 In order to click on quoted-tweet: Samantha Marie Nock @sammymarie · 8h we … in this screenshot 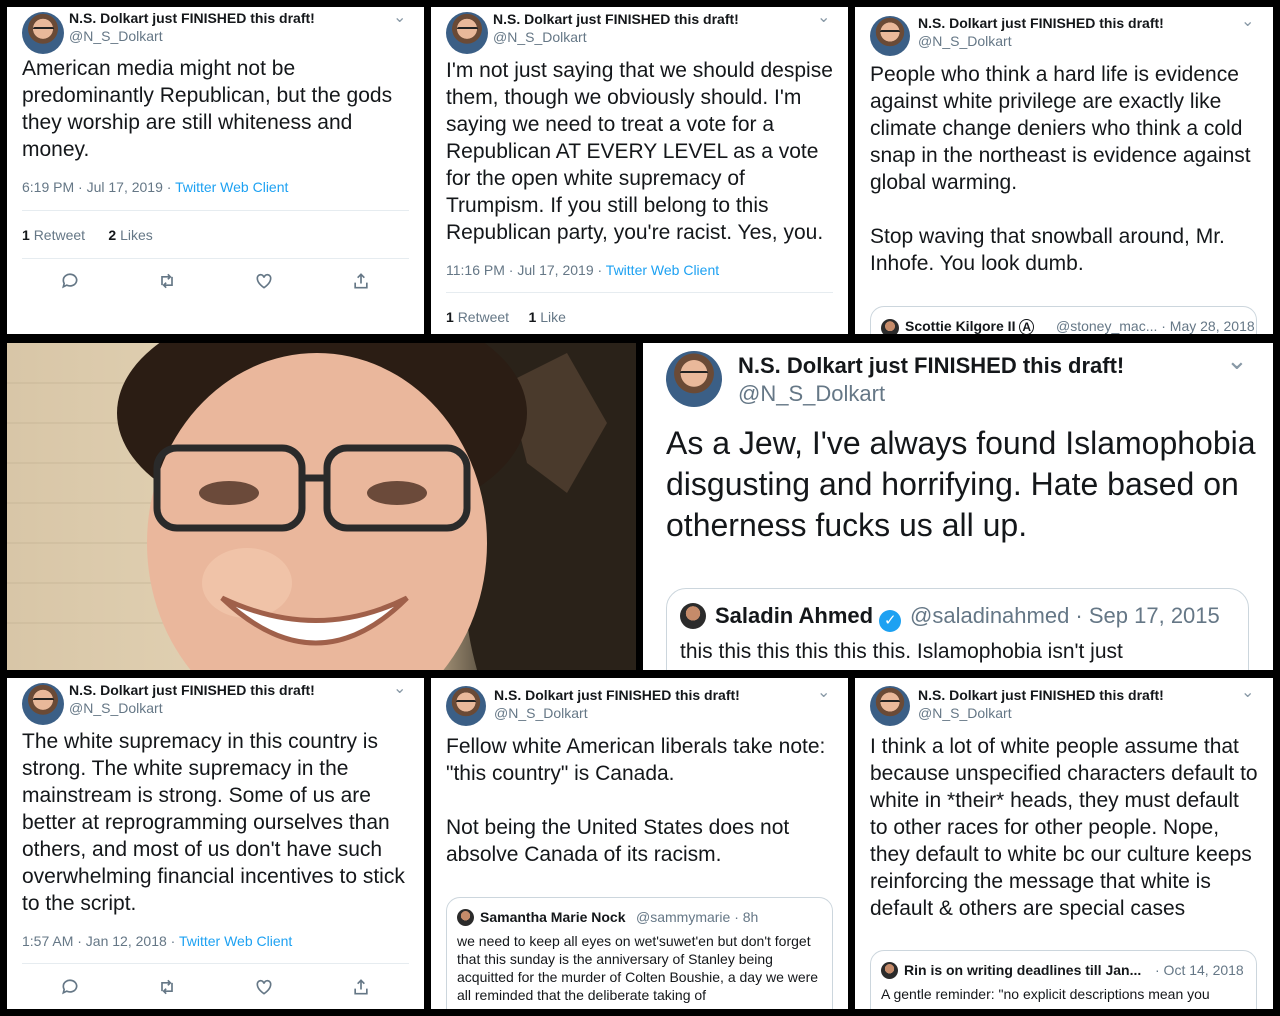, I will do `click(639, 953)`.